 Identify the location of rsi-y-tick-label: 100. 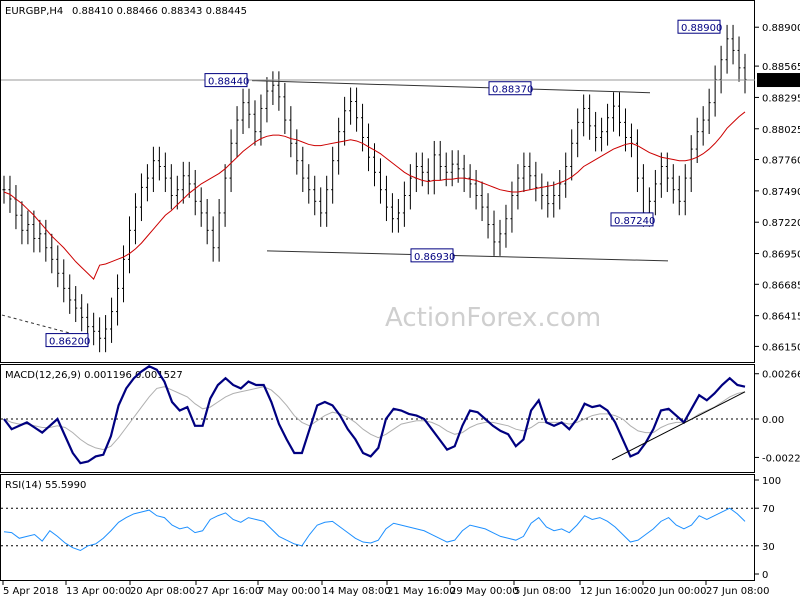
(771, 481).